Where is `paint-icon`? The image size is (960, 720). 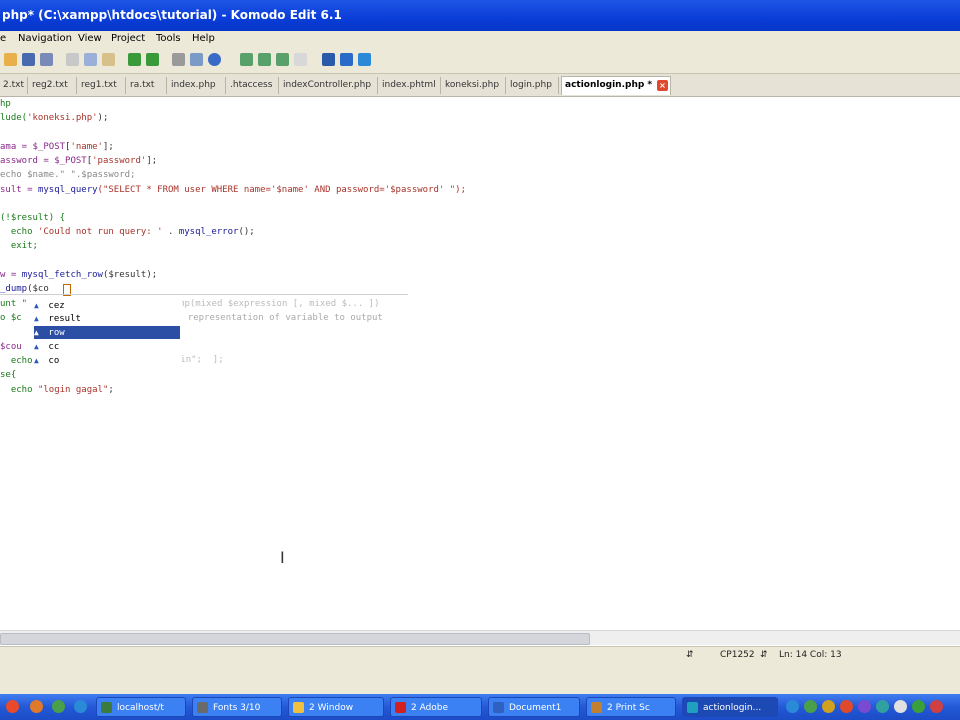 paint-icon is located at coordinates (596, 707).